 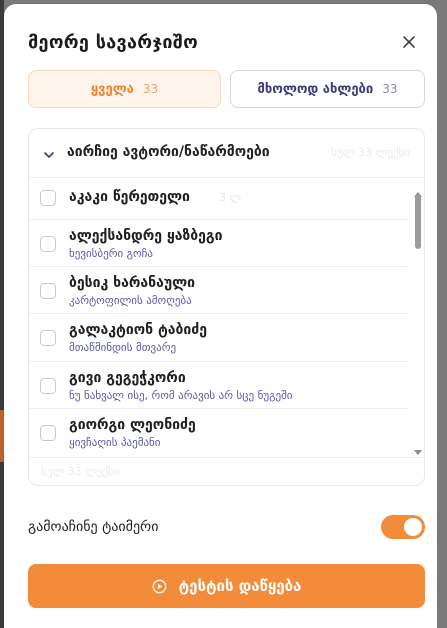 I want to click on work-title: ნუ ნახვალ ისე, რომ არავის არ სცე ნუგეში, so click(x=181, y=395).